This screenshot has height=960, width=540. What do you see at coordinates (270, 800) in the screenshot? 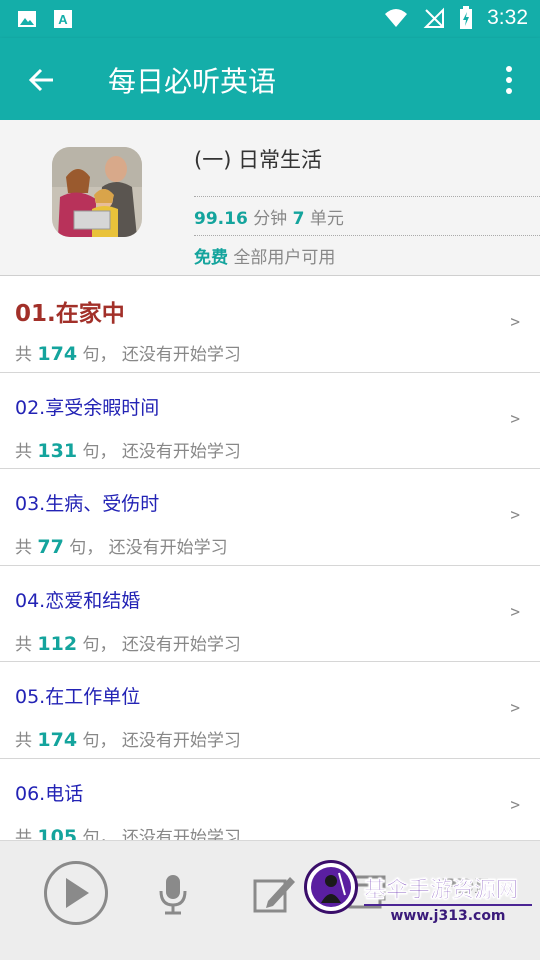
I see `list-item: 06.电话 共 105 句， 还没有开始学习 >` at bounding box center [270, 800].